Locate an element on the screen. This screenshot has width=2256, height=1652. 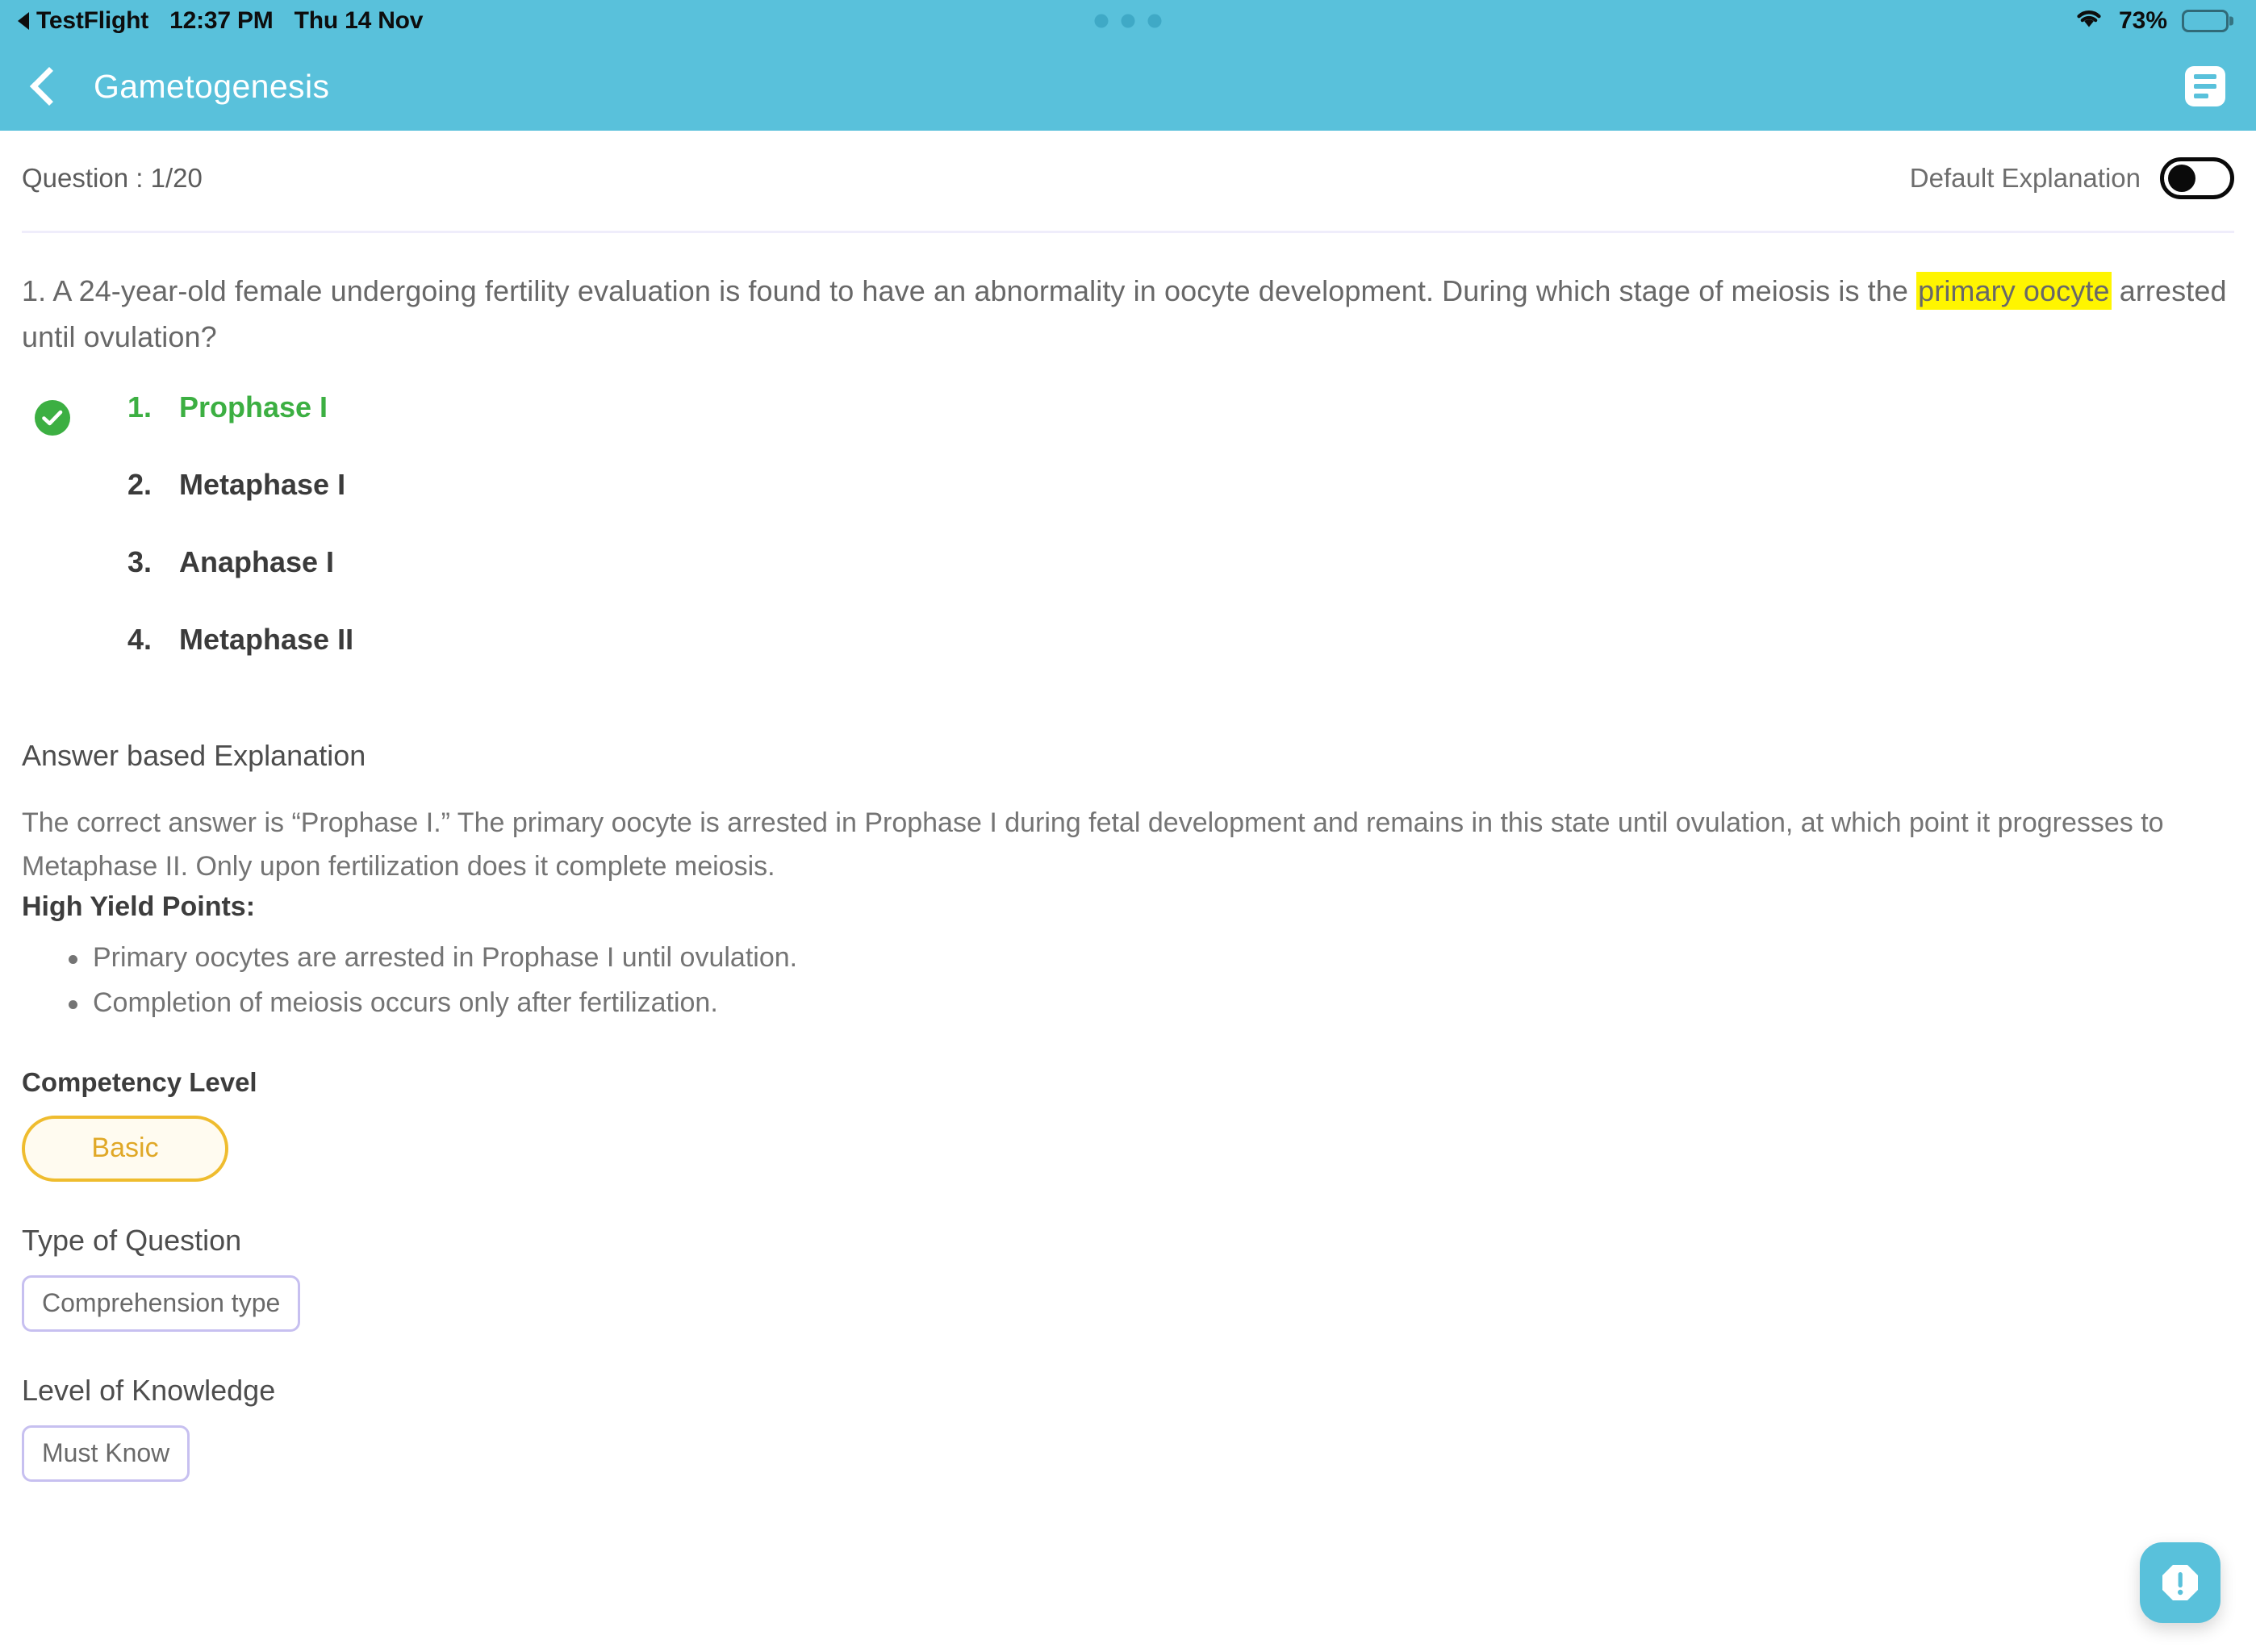
option-label: Prophase I is located at coordinates (253, 407).